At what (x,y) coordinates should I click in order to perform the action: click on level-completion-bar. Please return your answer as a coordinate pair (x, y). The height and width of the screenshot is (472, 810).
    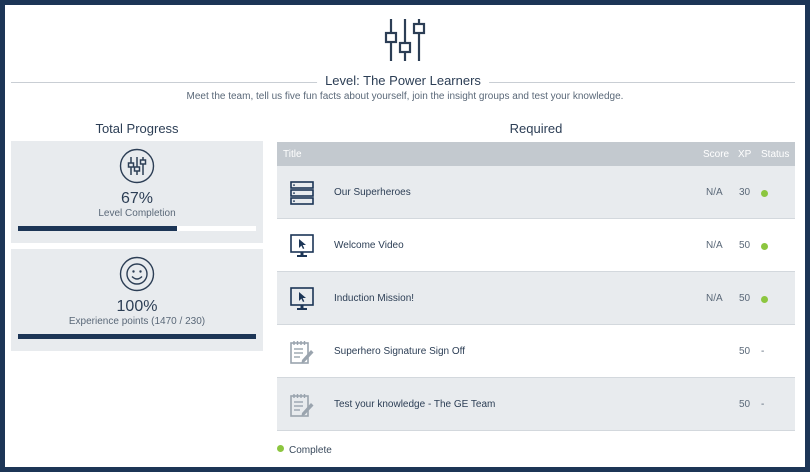
    Looking at the image, I should click on (137, 228).